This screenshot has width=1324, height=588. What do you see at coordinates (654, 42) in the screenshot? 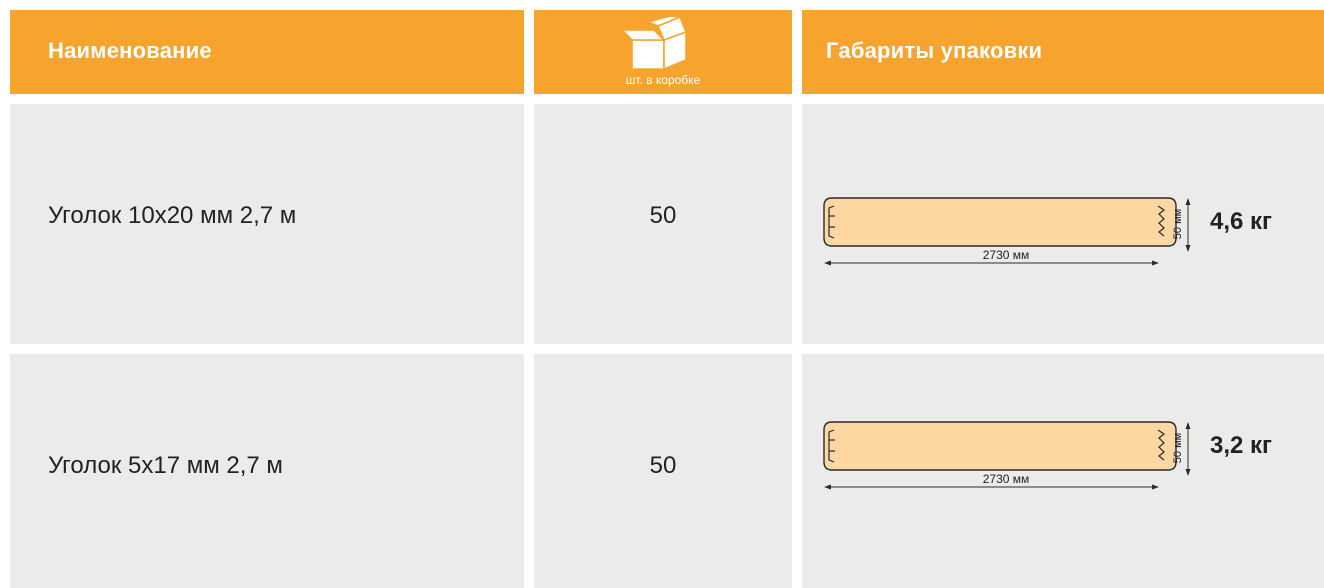
I see `box-icon` at bounding box center [654, 42].